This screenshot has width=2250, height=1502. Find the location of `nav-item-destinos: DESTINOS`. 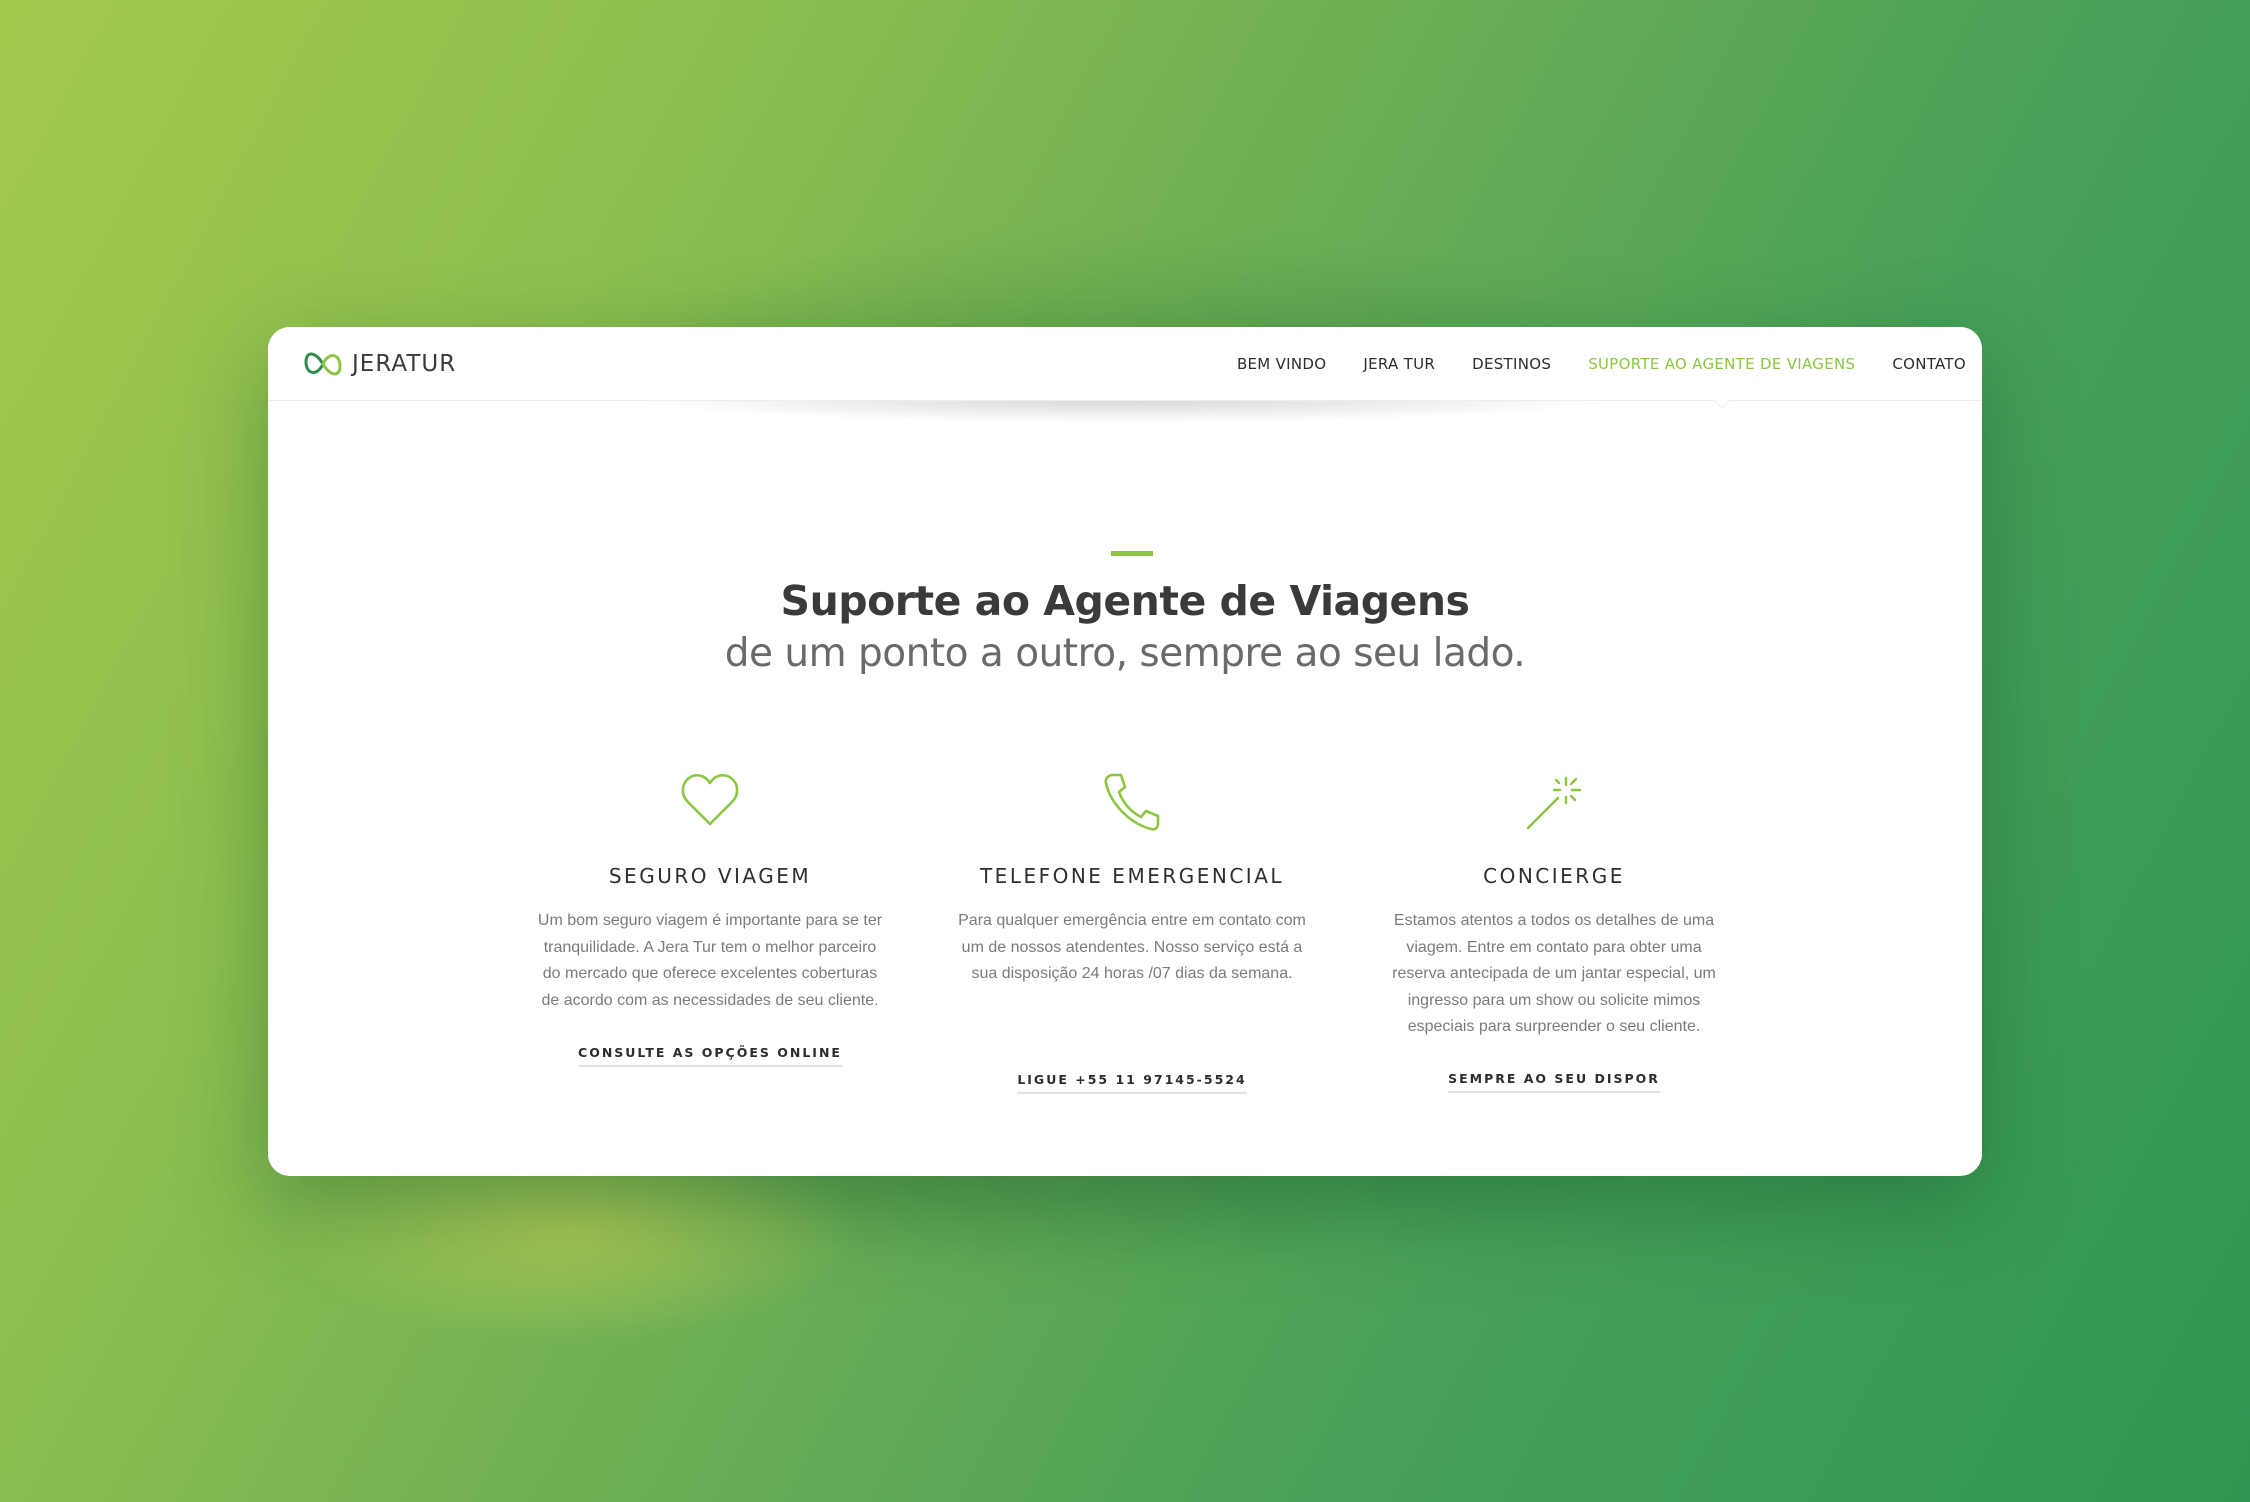

nav-item-destinos: DESTINOS is located at coordinates (1511, 364).